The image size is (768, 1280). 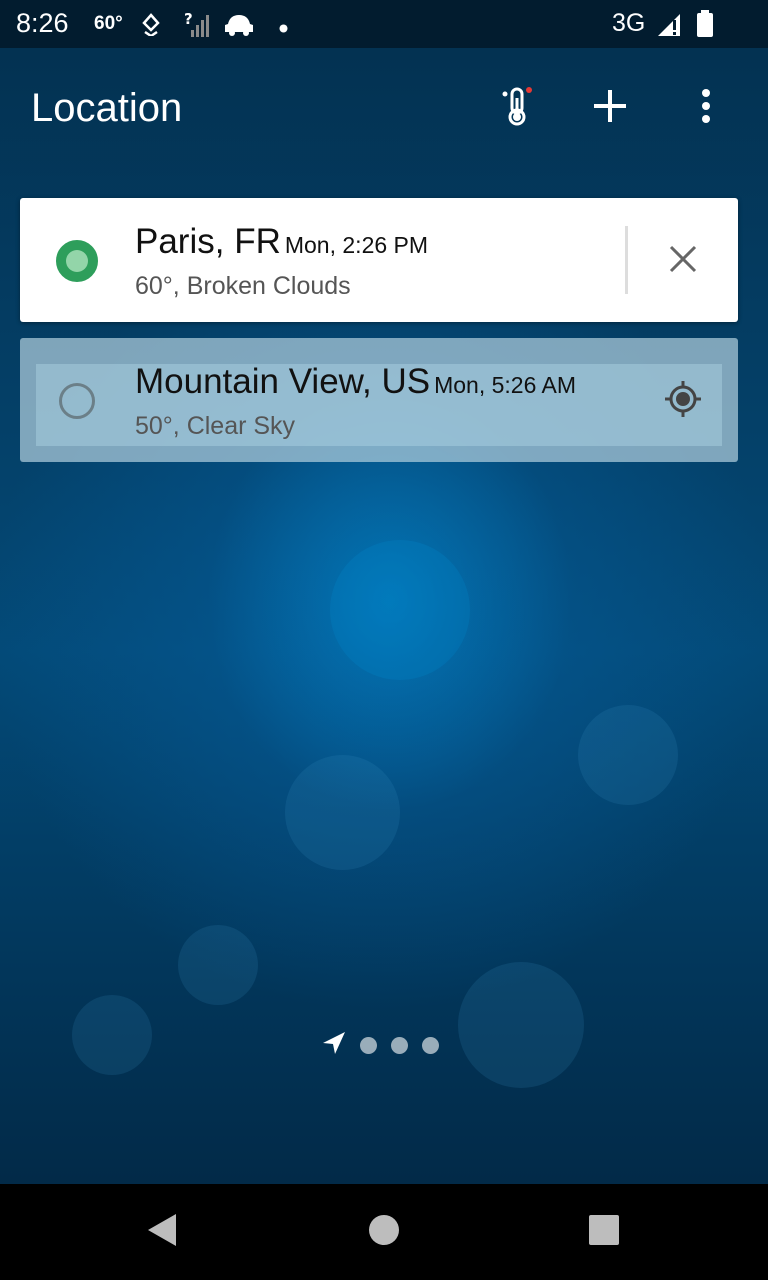 I want to click on close-icon, so click(x=683, y=261).